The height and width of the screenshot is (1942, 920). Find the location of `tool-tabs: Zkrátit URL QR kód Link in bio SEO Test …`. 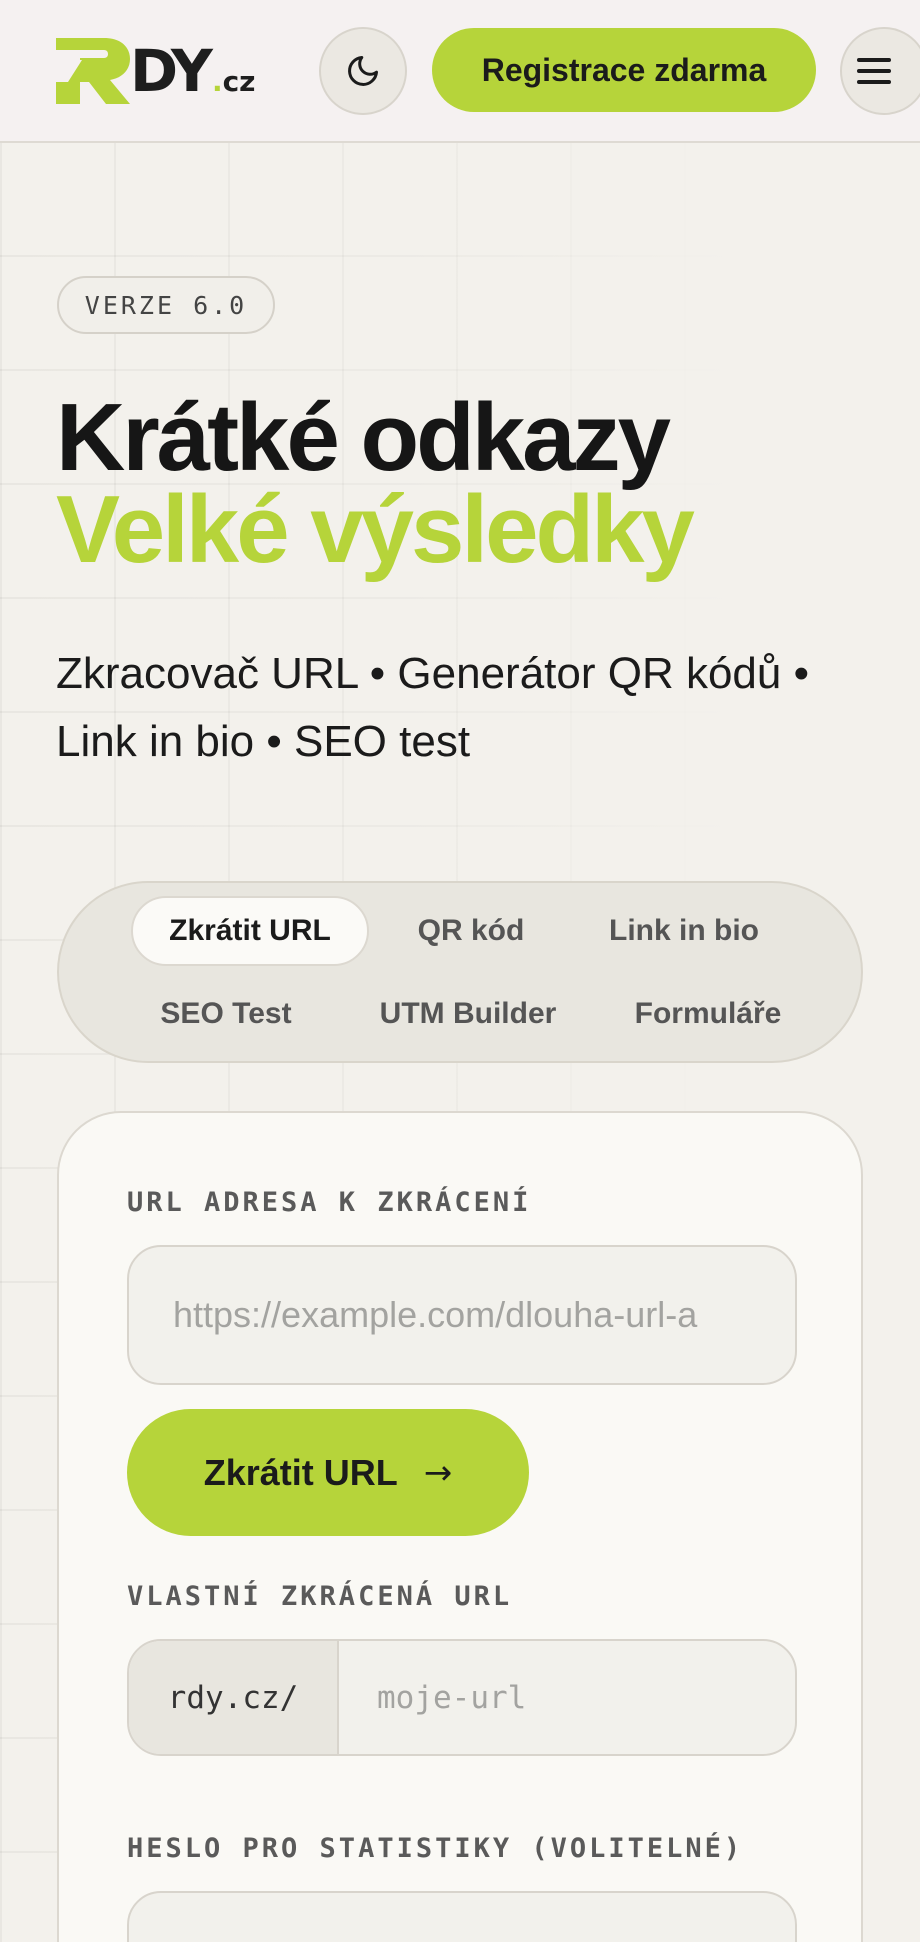

tool-tabs: Zkrátit URL QR kód Link in bio SEO Test … is located at coordinates (460, 972).